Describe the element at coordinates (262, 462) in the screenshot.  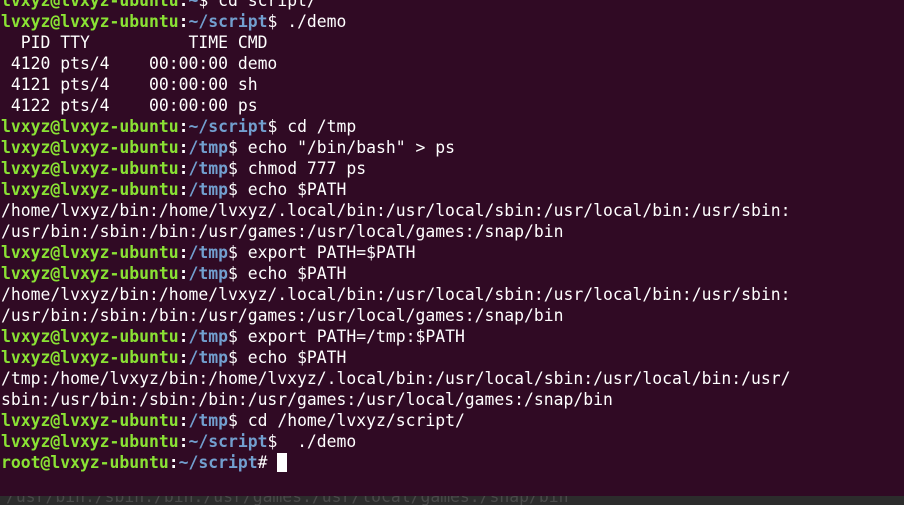
I see `prompt-symbol: #` at that location.